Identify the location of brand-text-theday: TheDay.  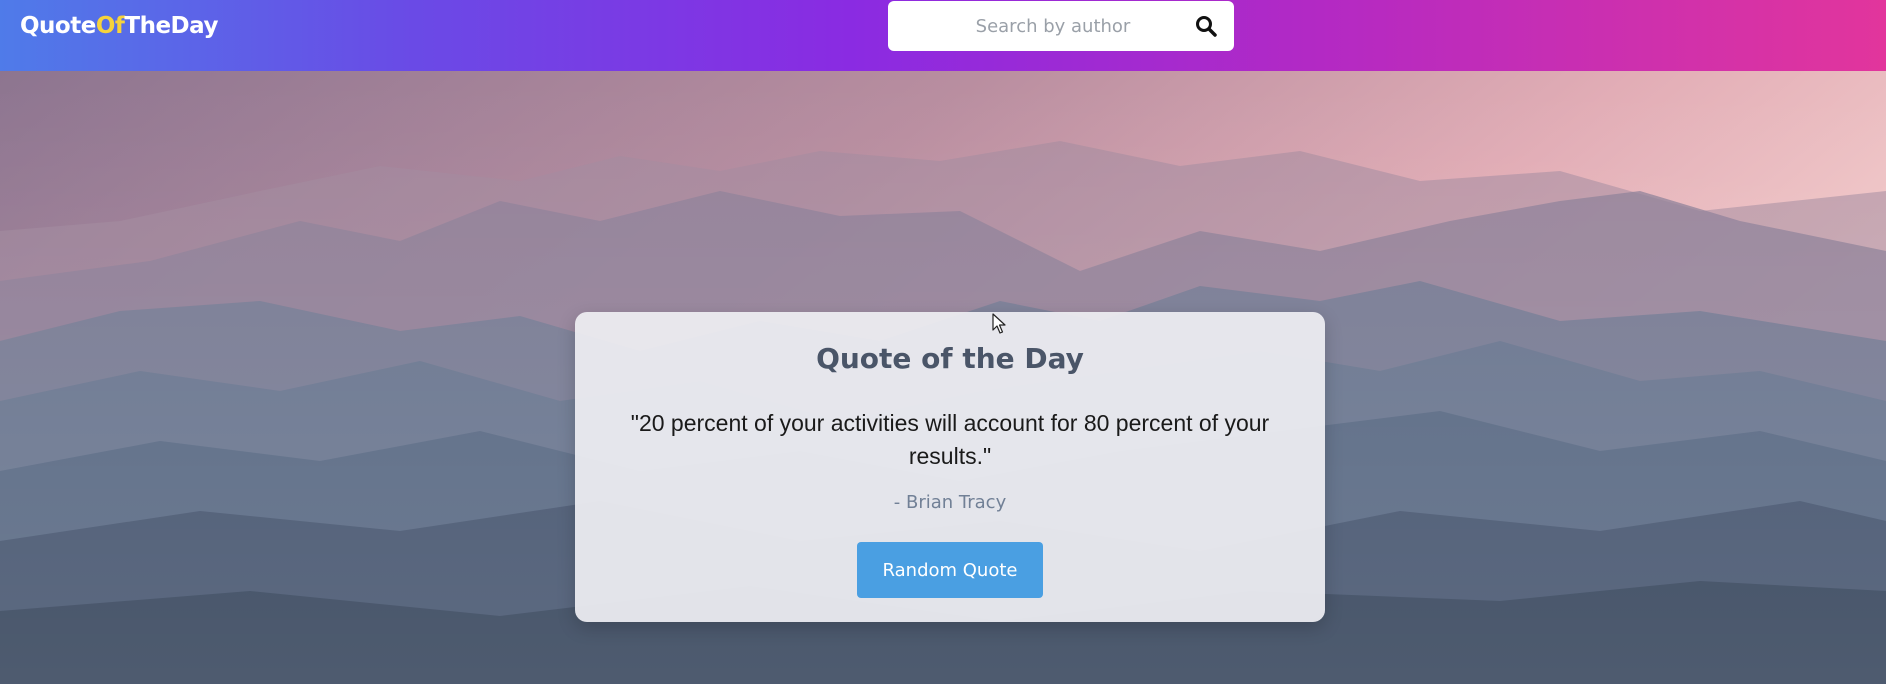
(171, 26).